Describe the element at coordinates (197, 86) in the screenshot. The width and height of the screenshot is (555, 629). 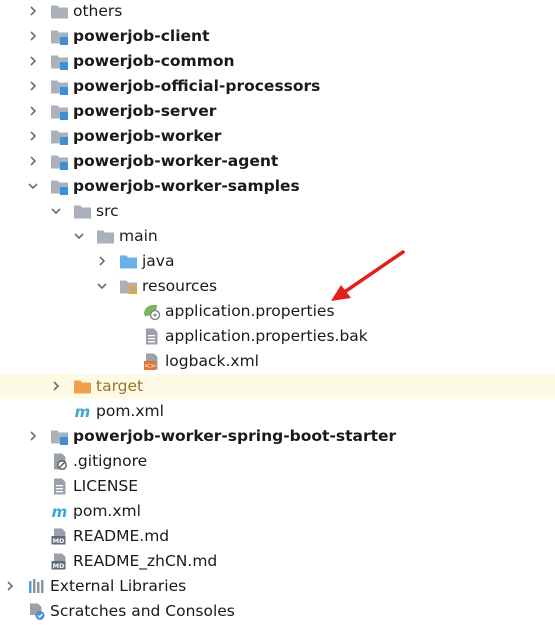
I see `tree-node-label: powerjob-official-processors` at that location.